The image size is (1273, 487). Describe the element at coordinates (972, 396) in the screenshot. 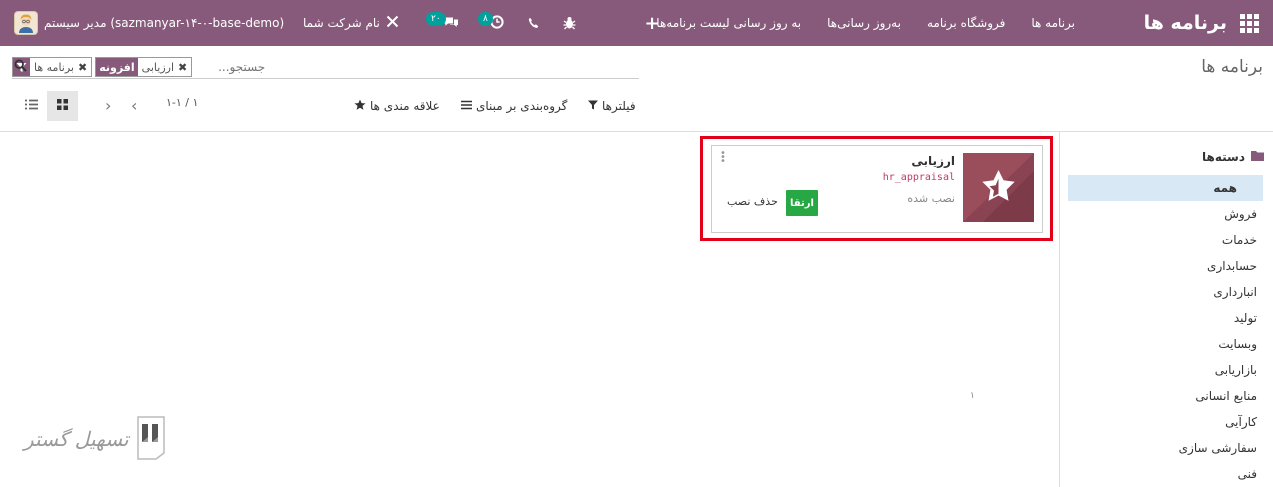

I see `sidebar-item-count: ۱` at that location.